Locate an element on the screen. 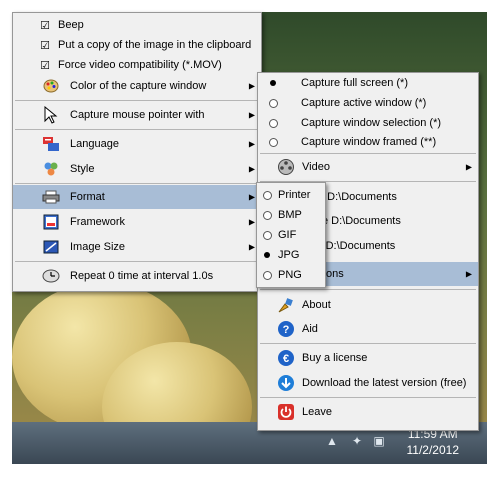  menu-item-download-latest: Download the latest version (free) is located at coordinates (368, 383).